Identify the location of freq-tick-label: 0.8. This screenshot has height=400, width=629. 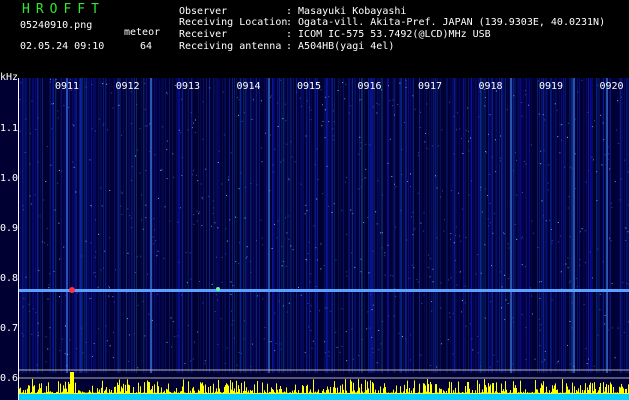
(9, 278).